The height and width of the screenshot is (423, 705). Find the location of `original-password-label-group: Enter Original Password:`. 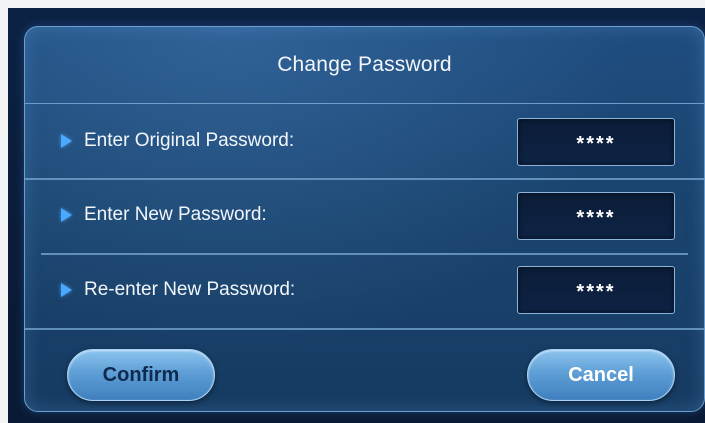

original-password-label-group: Enter Original Password: is located at coordinates (177, 141).